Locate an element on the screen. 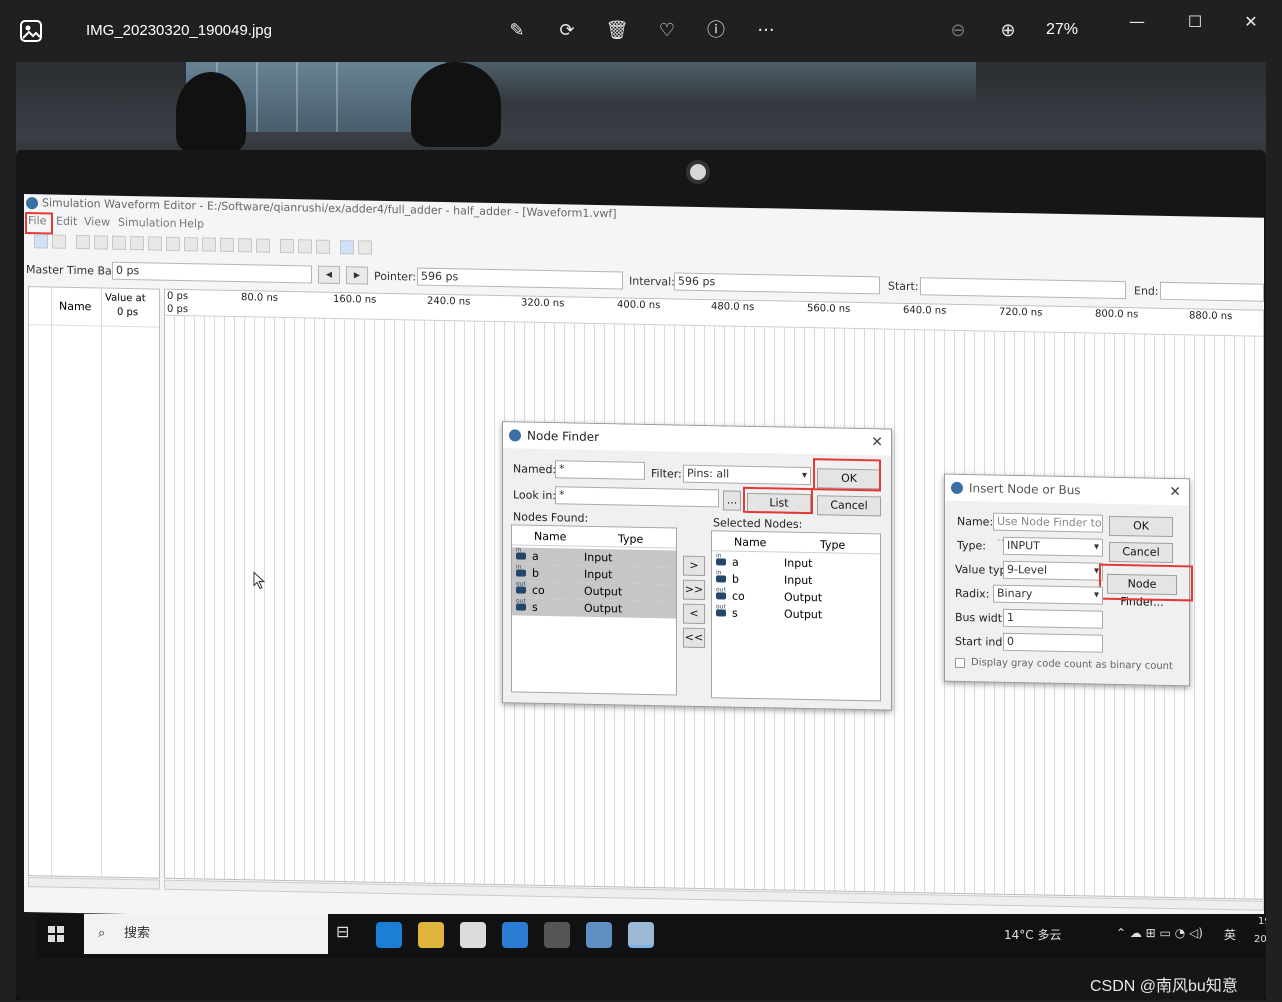 The width and height of the screenshot is (1282, 1002). named-input: * is located at coordinates (600, 470).